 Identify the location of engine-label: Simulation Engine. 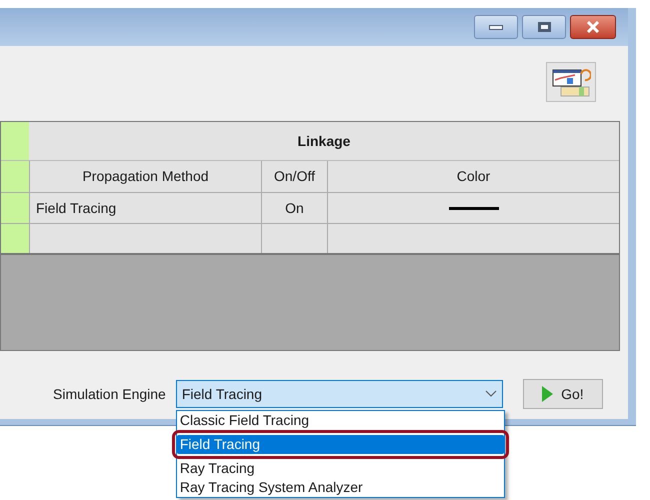
(109, 394).